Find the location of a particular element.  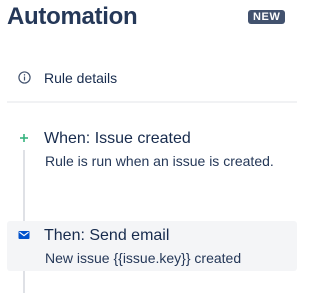

trigger-step-description: Rule is run when an issue is created. is located at coordinates (159, 161).